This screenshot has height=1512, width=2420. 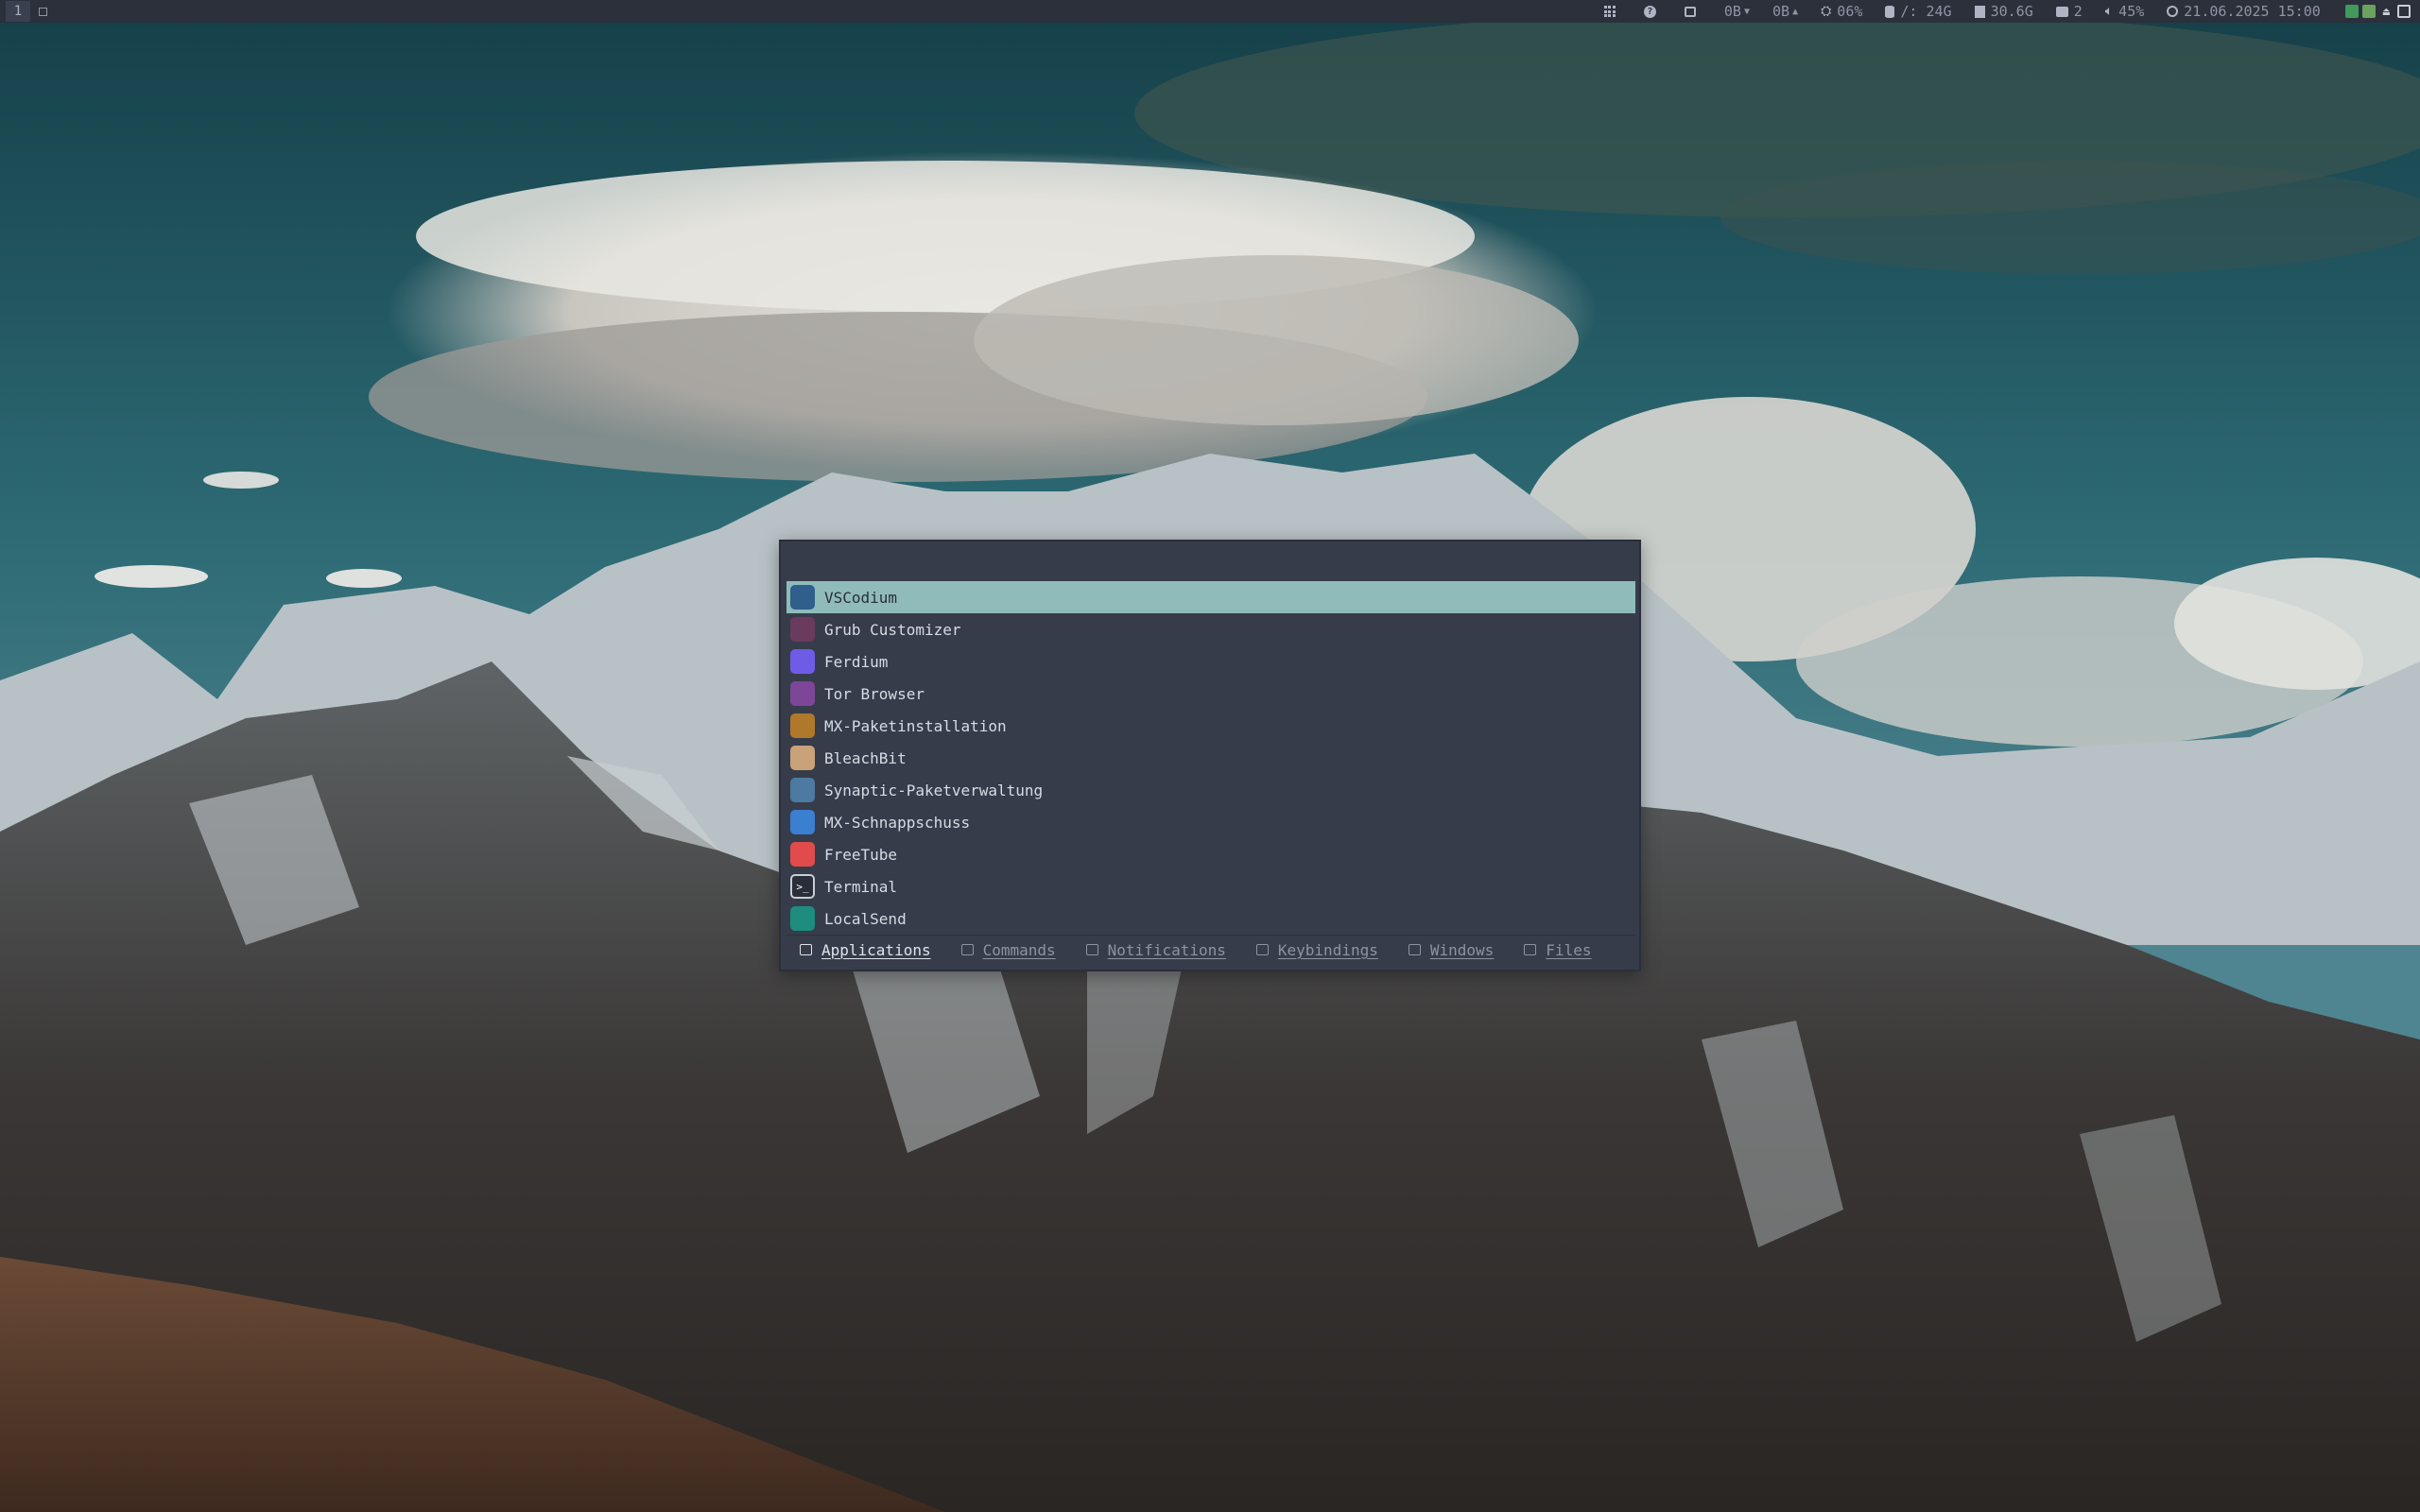 I want to click on system-tray: ⏏, so click(x=2377, y=11).